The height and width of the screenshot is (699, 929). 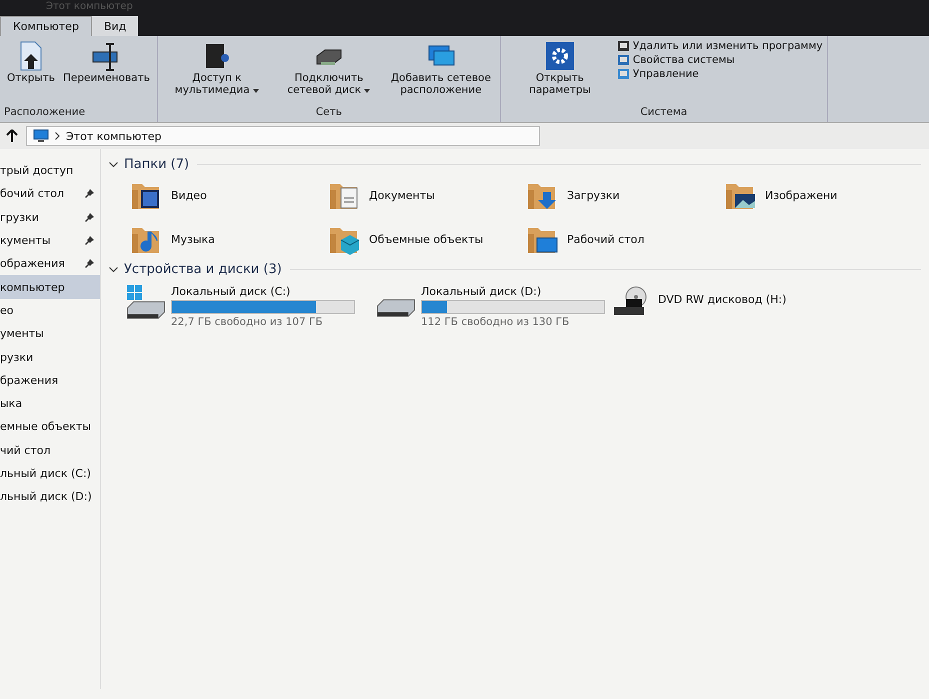 I want to click on folder-item: Рабочий стол, so click(x=624, y=239).